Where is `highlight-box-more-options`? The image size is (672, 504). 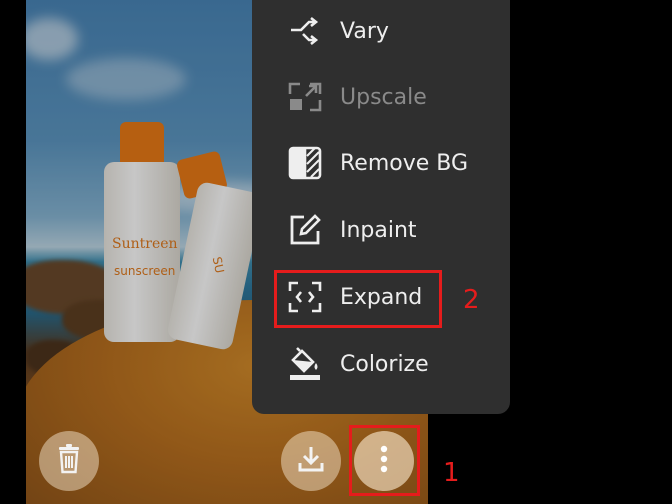 highlight-box-more-options is located at coordinates (384, 460).